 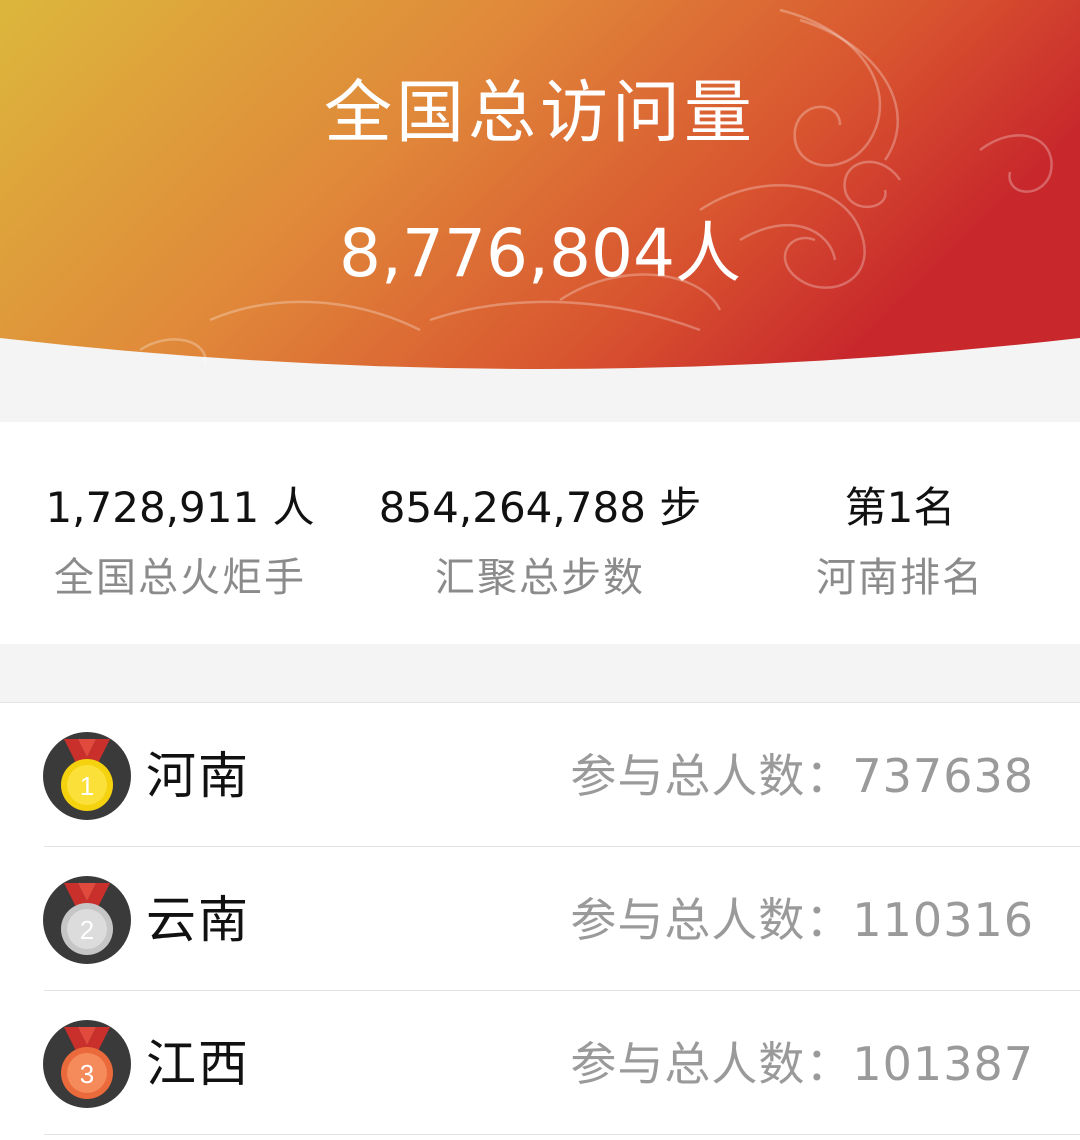 What do you see at coordinates (943, 776) in the screenshot?
I see `count-value: 737638` at bounding box center [943, 776].